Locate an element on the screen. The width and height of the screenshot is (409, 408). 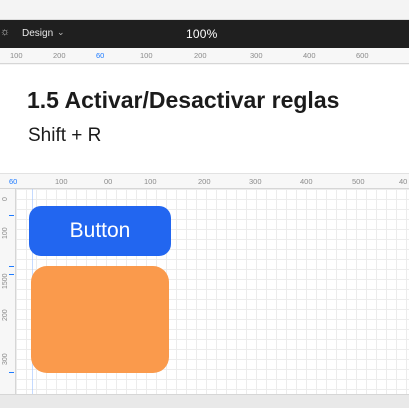
chevron-down-icon: ⌄ is located at coordinates (61, 32).